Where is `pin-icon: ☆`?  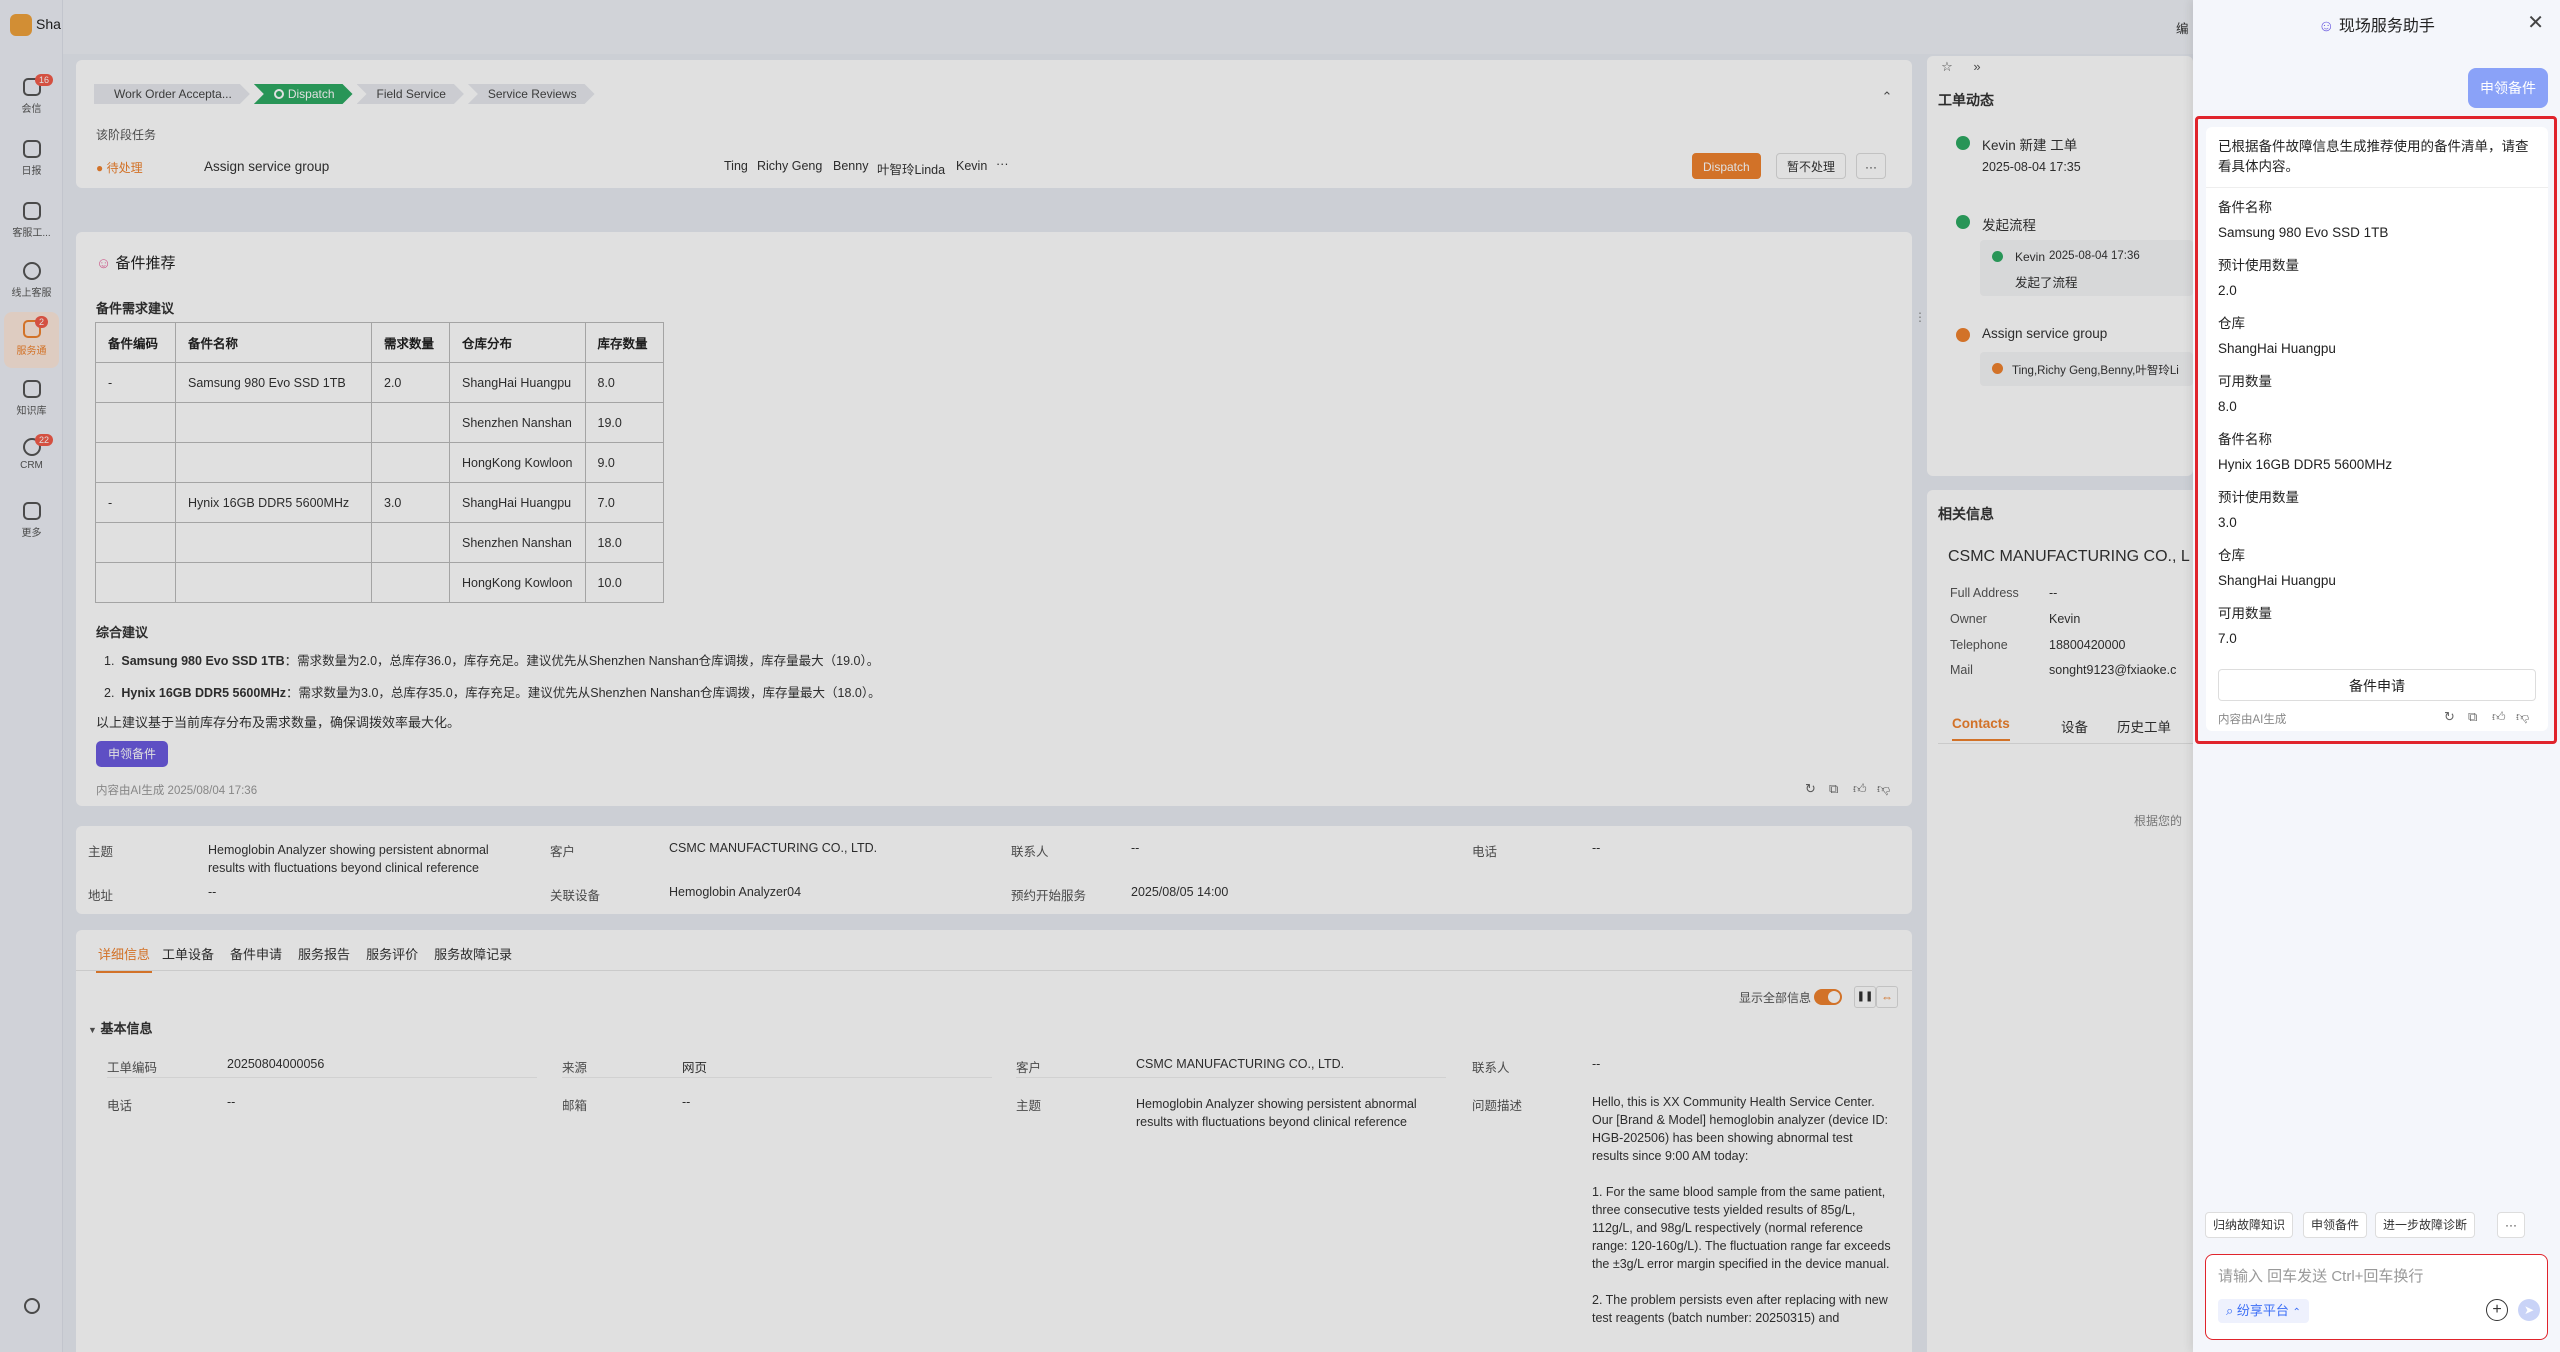 pin-icon: ☆ is located at coordinates (1947, 67).